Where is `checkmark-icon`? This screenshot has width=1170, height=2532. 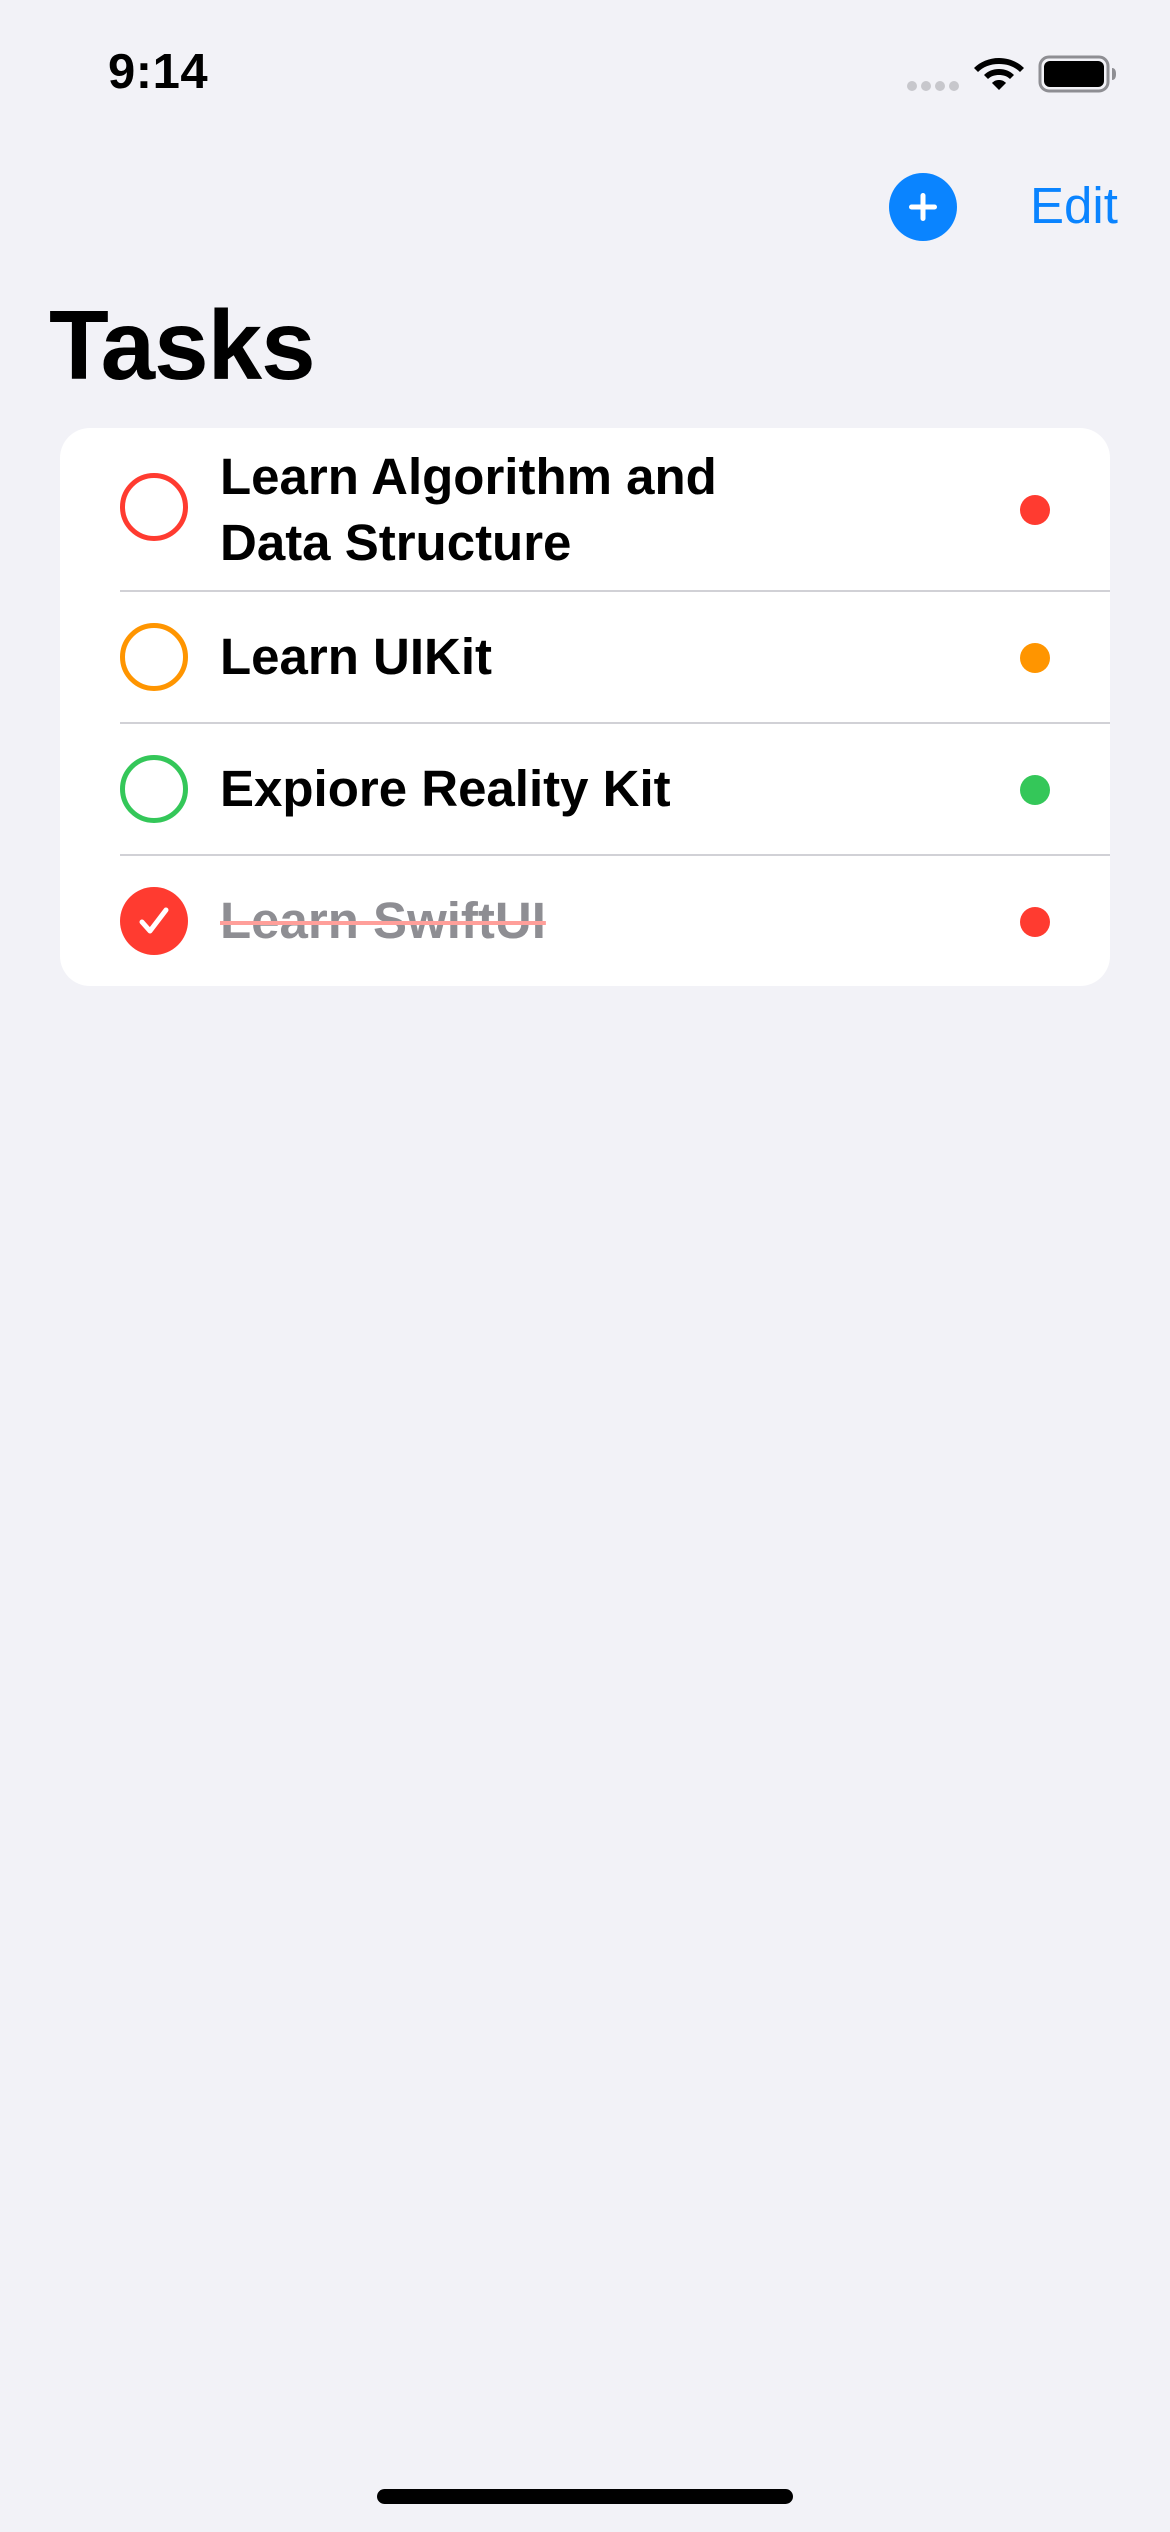 checkmark-icon is located at coordinates (154, 920).